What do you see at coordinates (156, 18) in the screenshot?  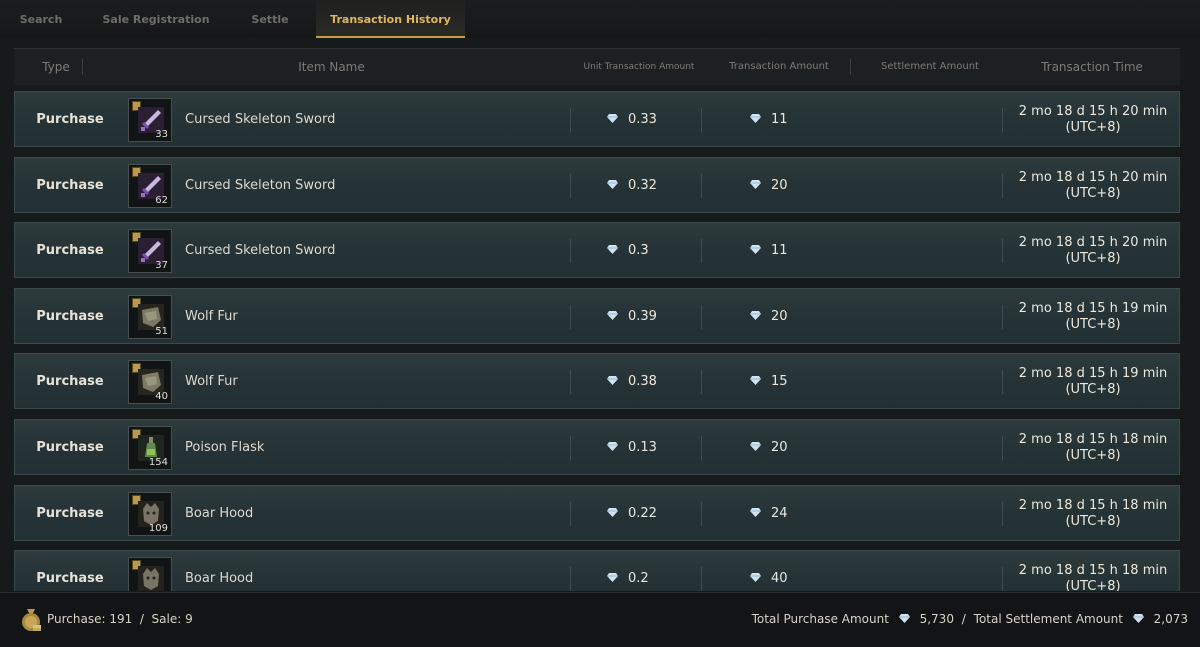 I see `tab-sale-registration: Sale Registration` at bounding box center [156, 18].